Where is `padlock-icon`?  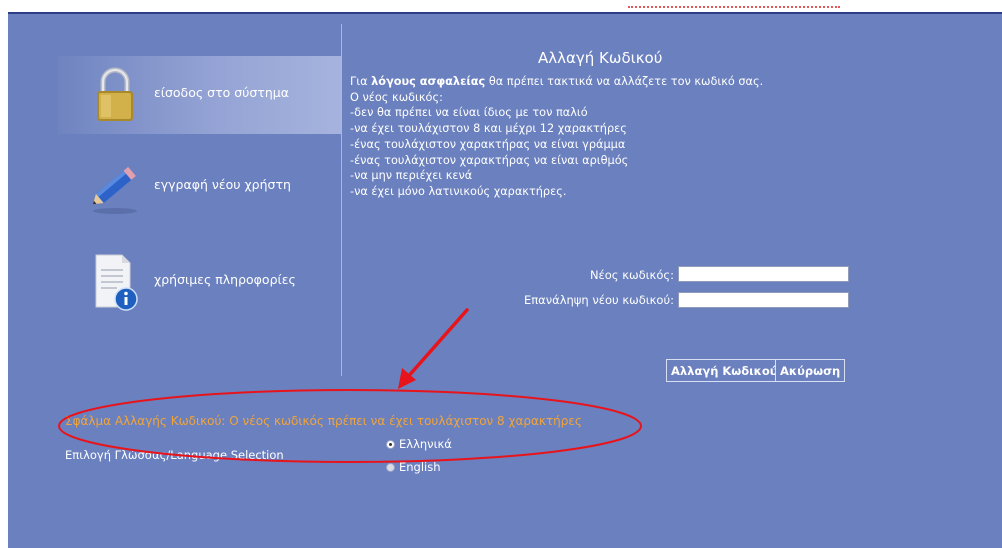
padlock-icon is located at coordinates (115, 94).